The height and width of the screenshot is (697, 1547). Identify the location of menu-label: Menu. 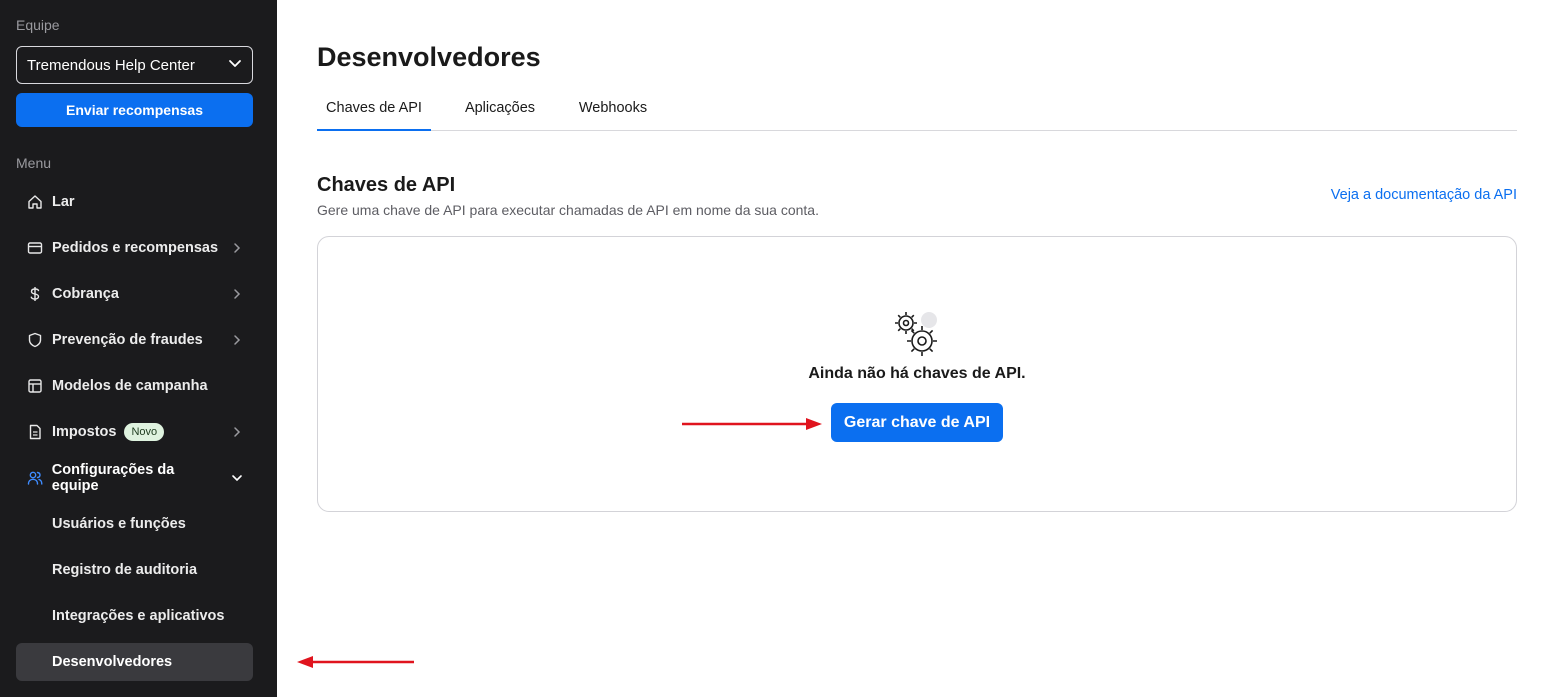
(34, 163).